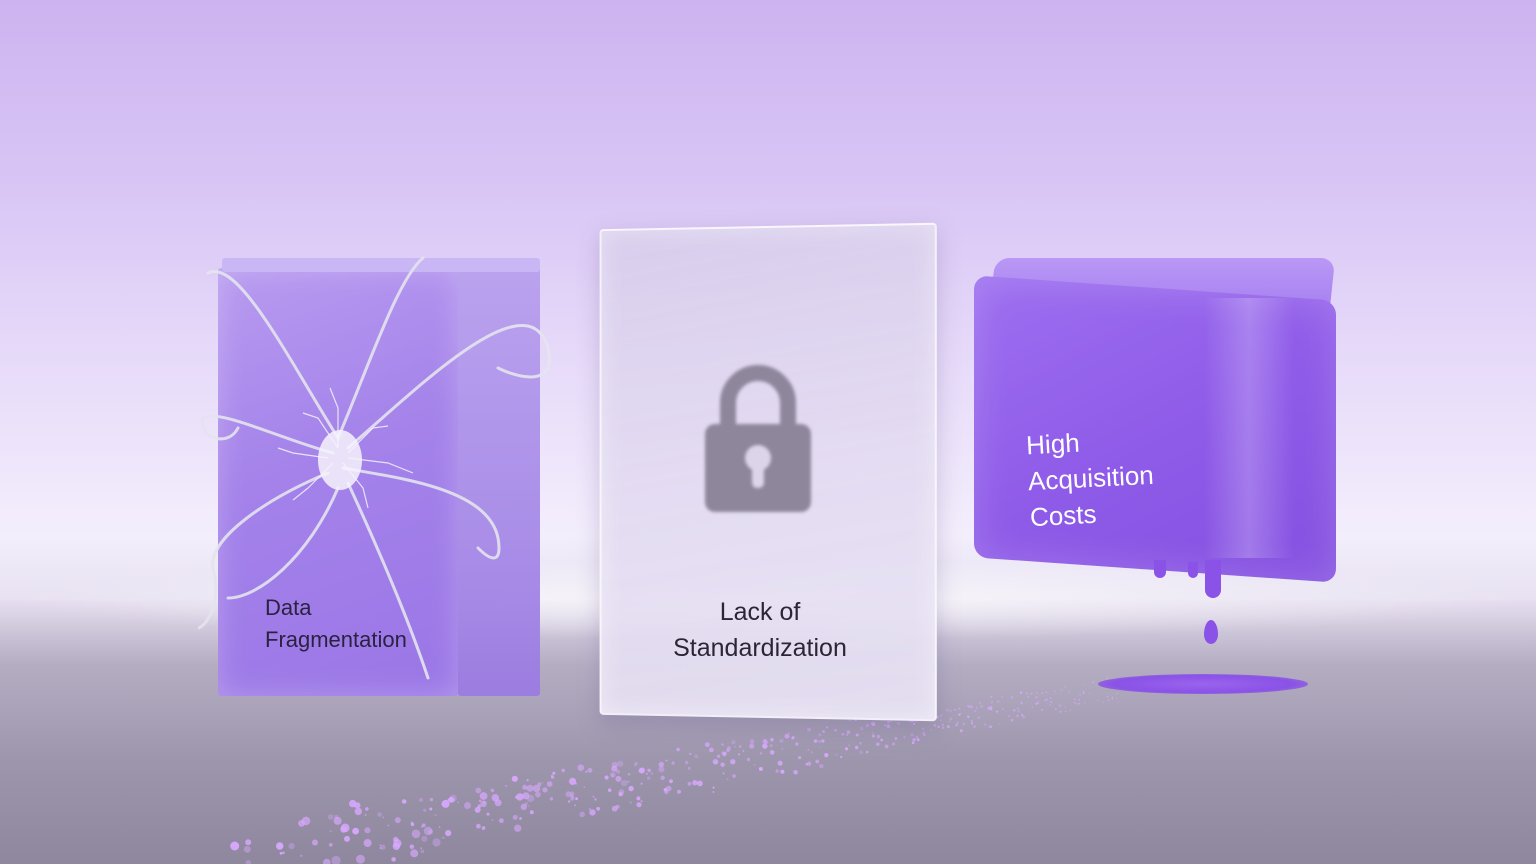 This screenshot has height=864, width=1536. Describe the element at coordinates (1249, 428) in the screenshot. I see `costs-cube-highlight` at that location.